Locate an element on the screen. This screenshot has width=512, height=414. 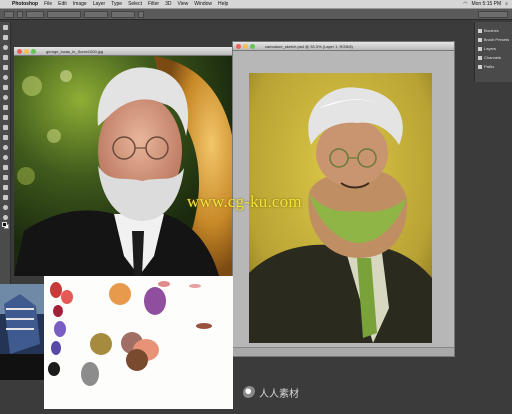
path-selection-tool-icon is located at coordinates (5, 187).